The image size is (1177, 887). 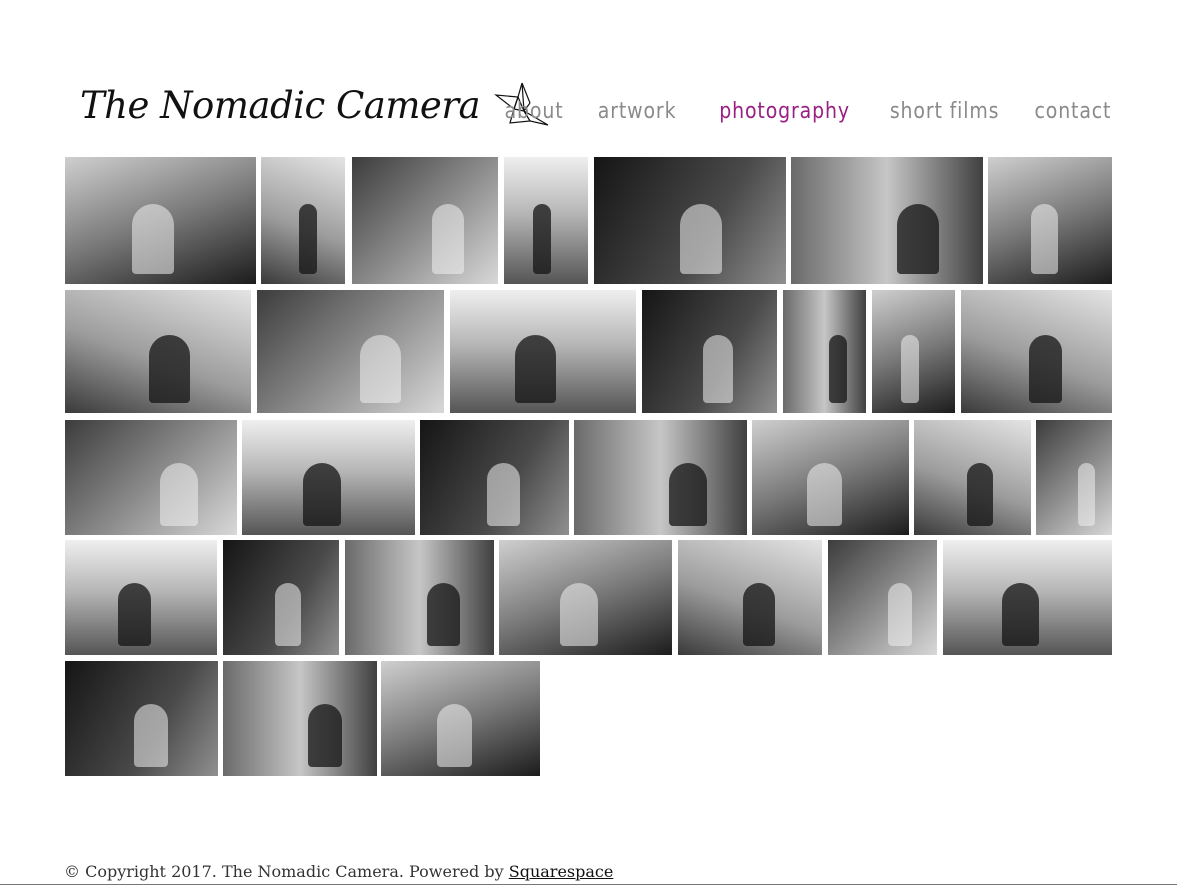 I want to click on bottom-divider, so click(x=588, y=884).